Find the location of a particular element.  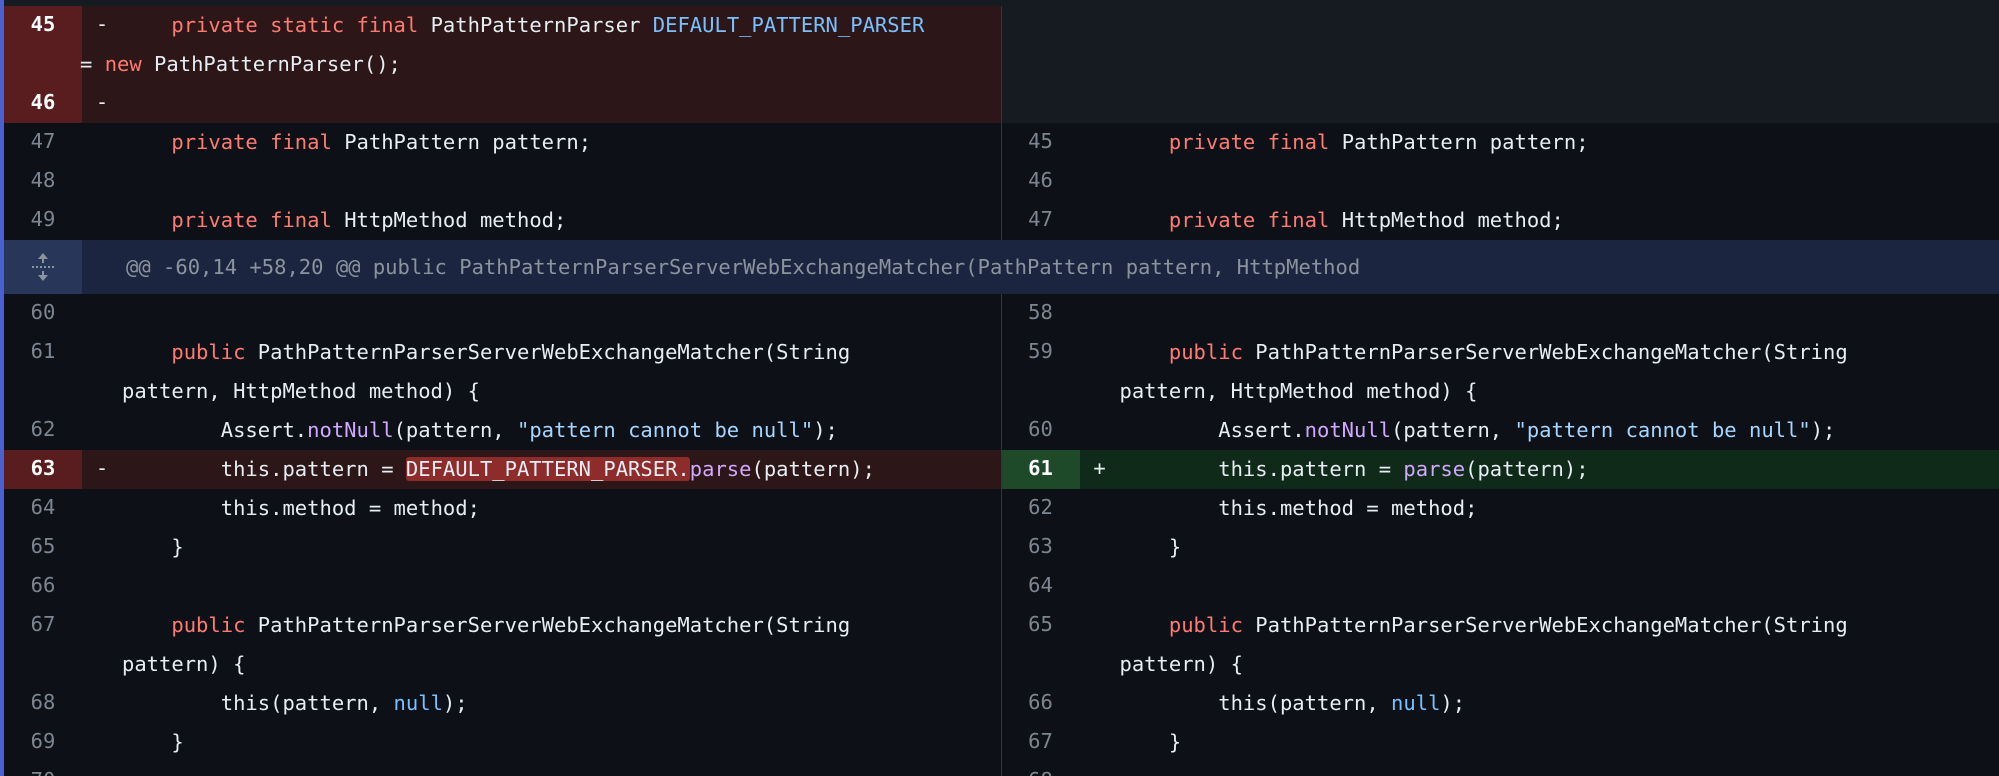

diff-row: 60 58 is located at coordinates (1001, 313).